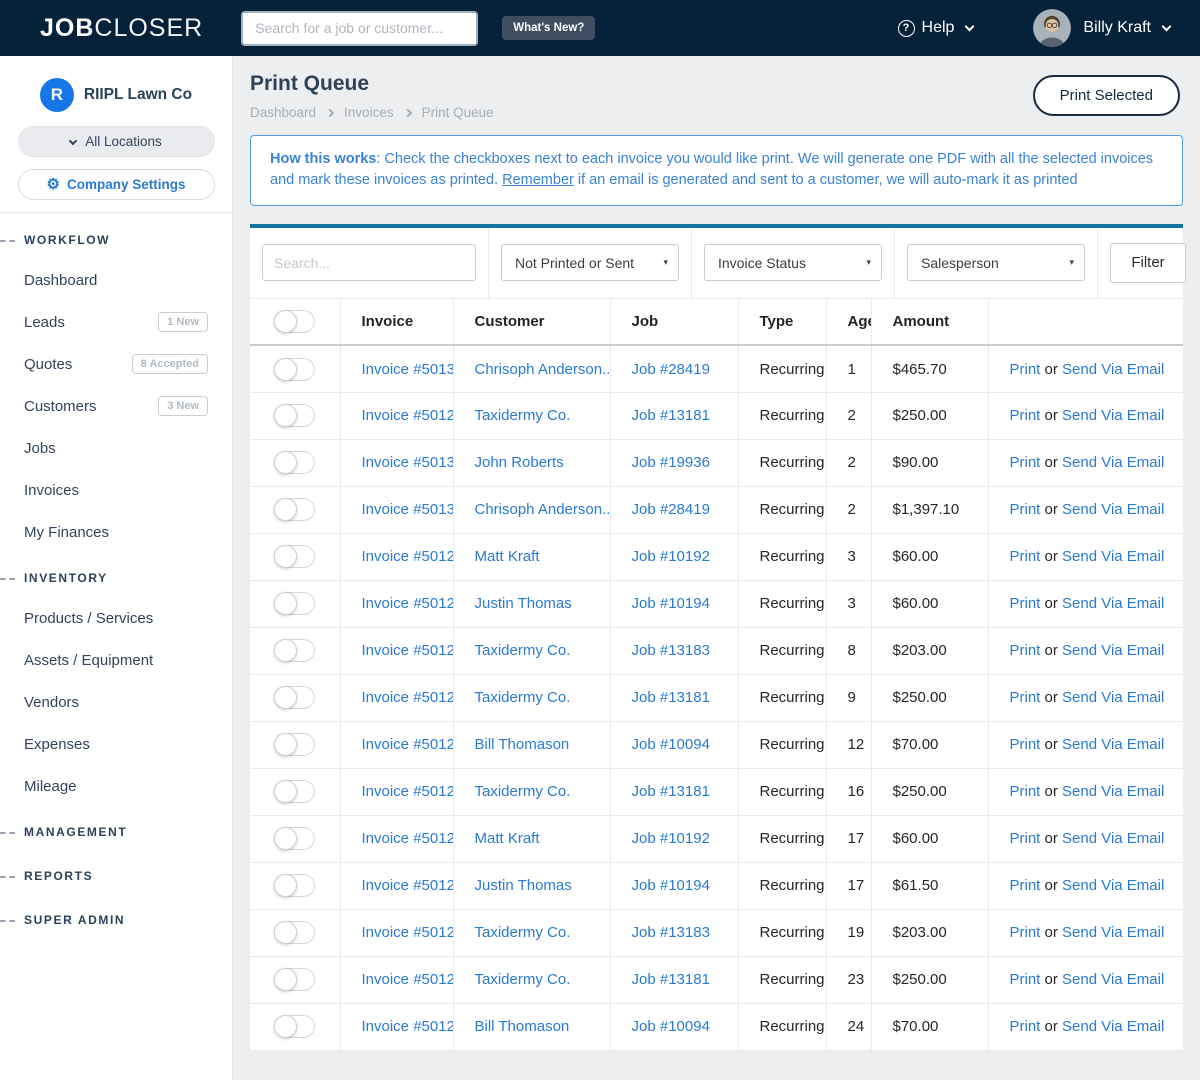  Describe the element at coordinates (116, 448) in the screenshot. I see `sidebar-item-jobs: Jobs` at that location.